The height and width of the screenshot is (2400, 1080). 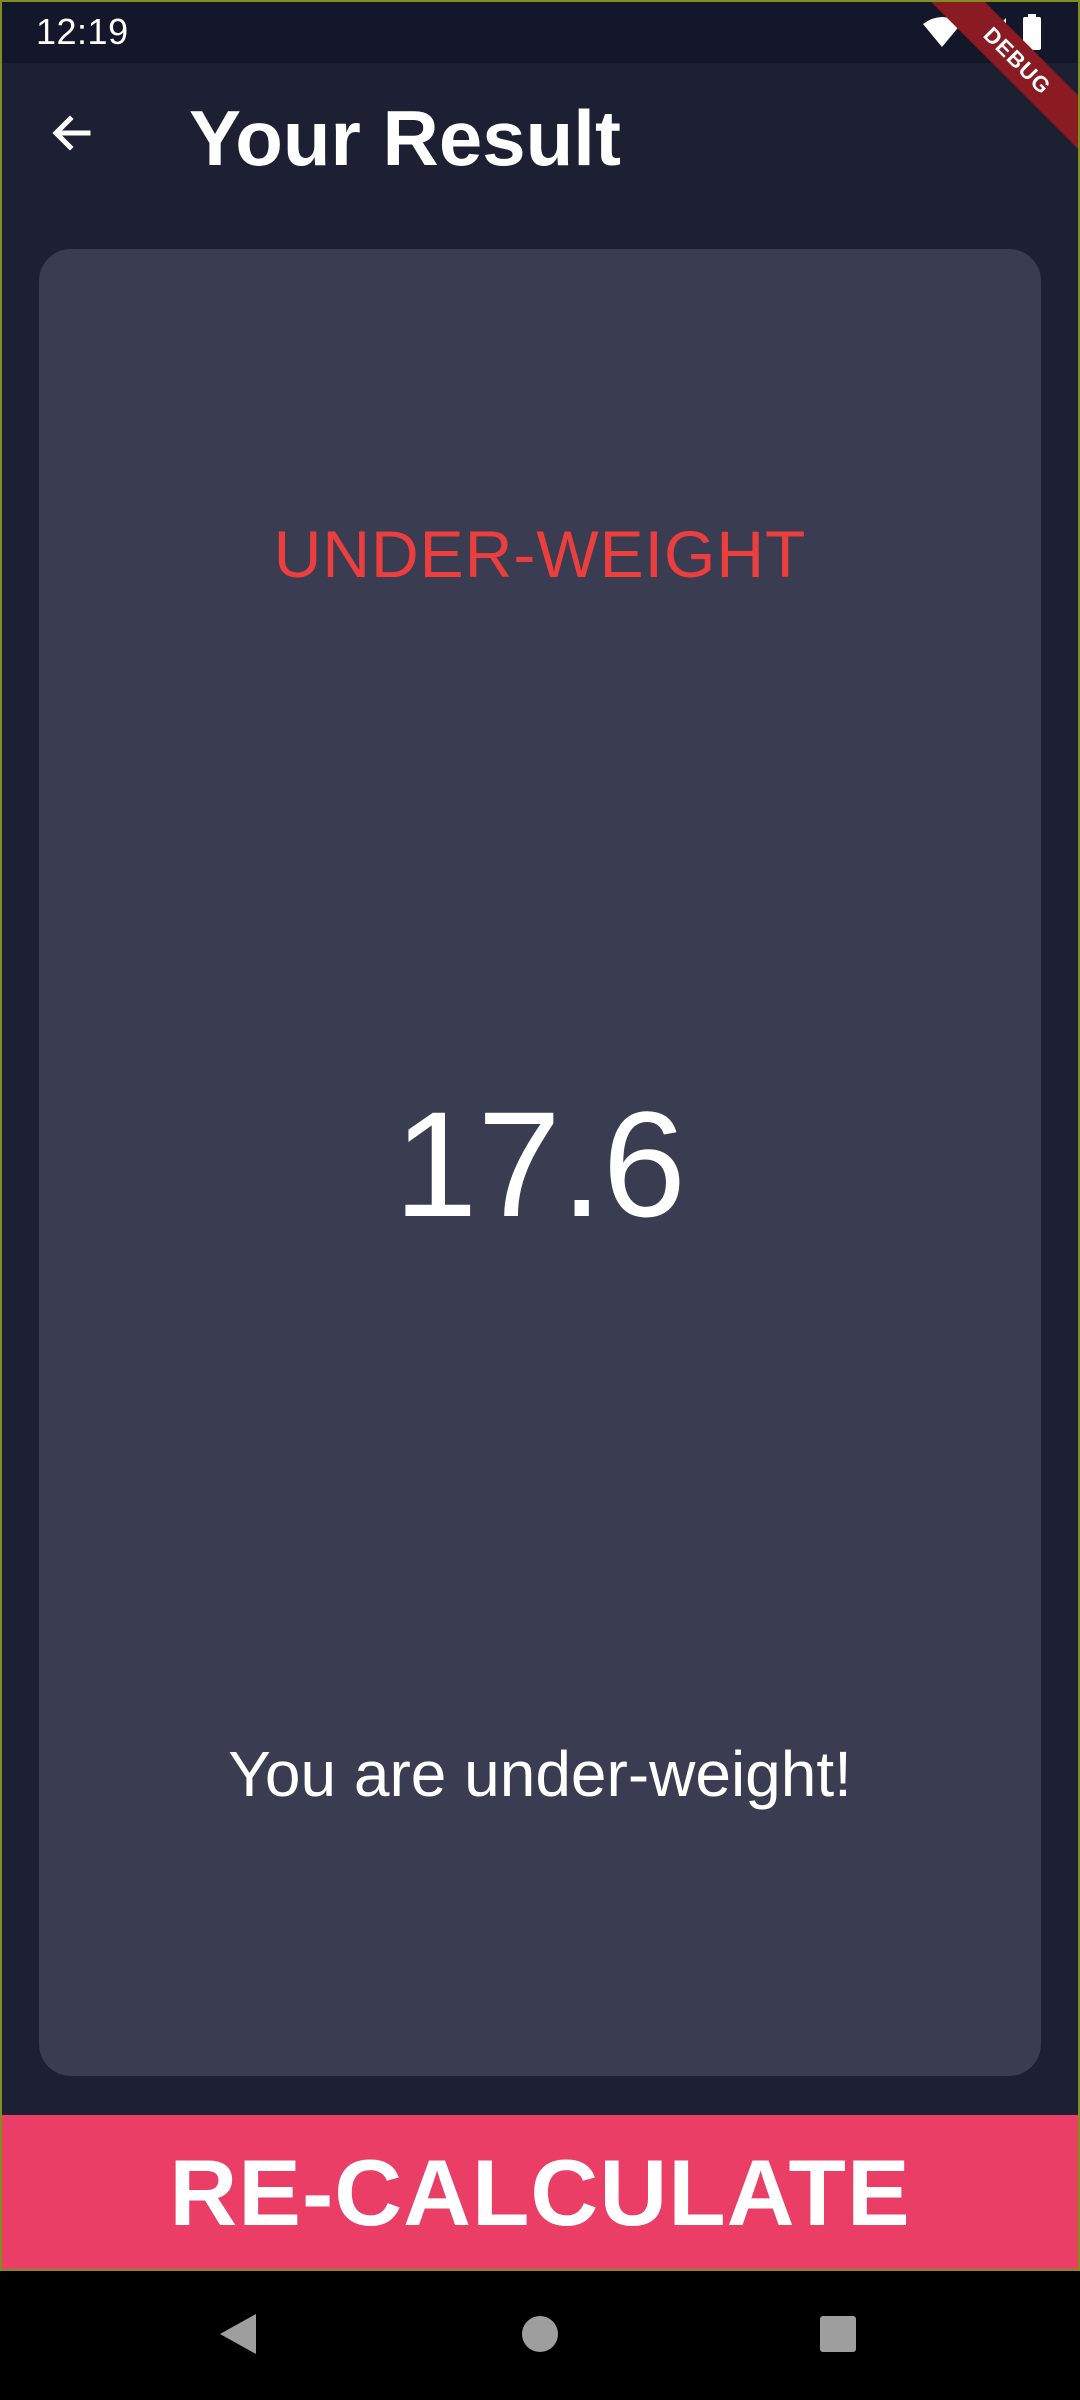 I want to click on page-title: Your Result, so click(x=405, y=138).